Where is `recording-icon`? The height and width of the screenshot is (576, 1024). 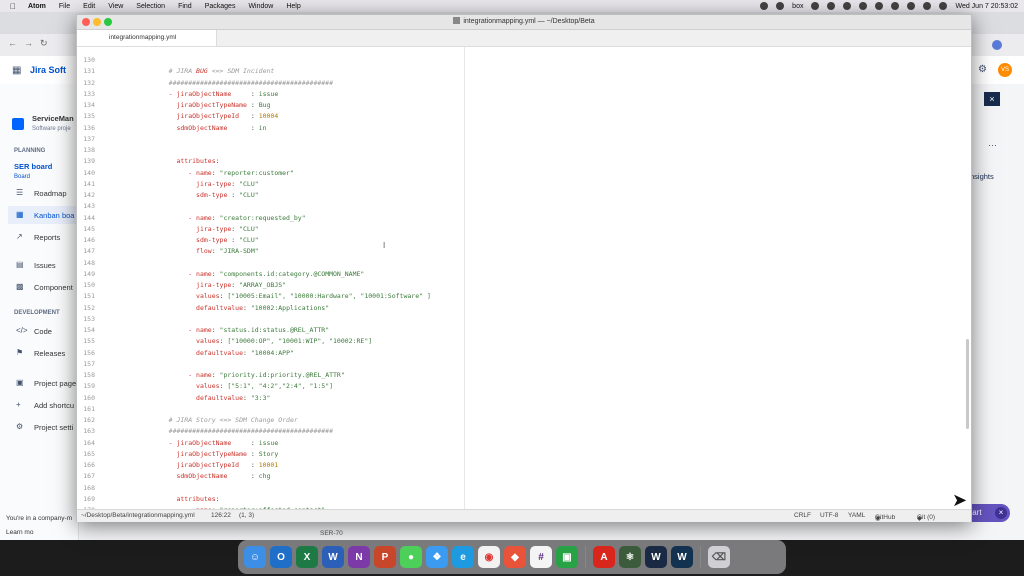
recording-icon is located at coordinates (764, 6).